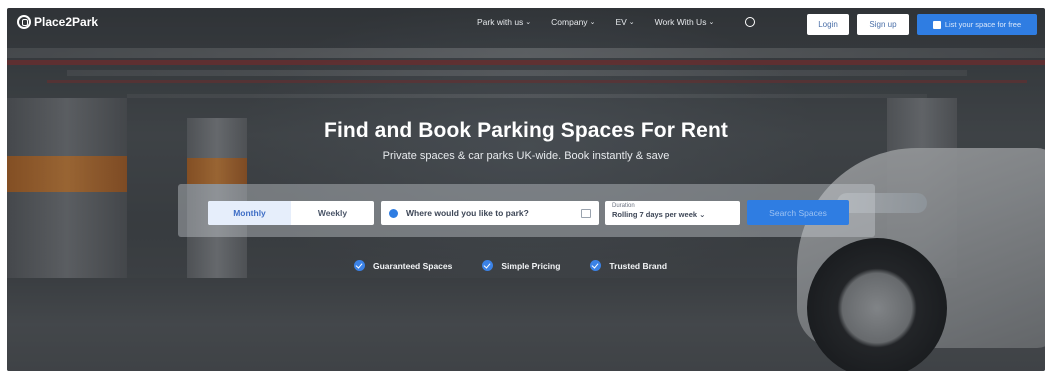  Describe the element at coordinates (586, 213) in the screenshot. I see `map-icon` at that location.